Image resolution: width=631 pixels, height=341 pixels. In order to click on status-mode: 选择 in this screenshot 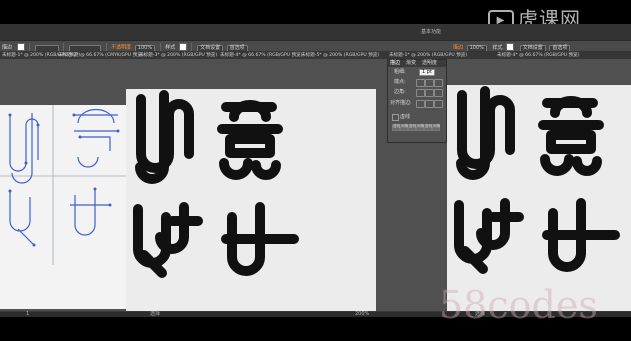, I will do `click(155, 314)`.